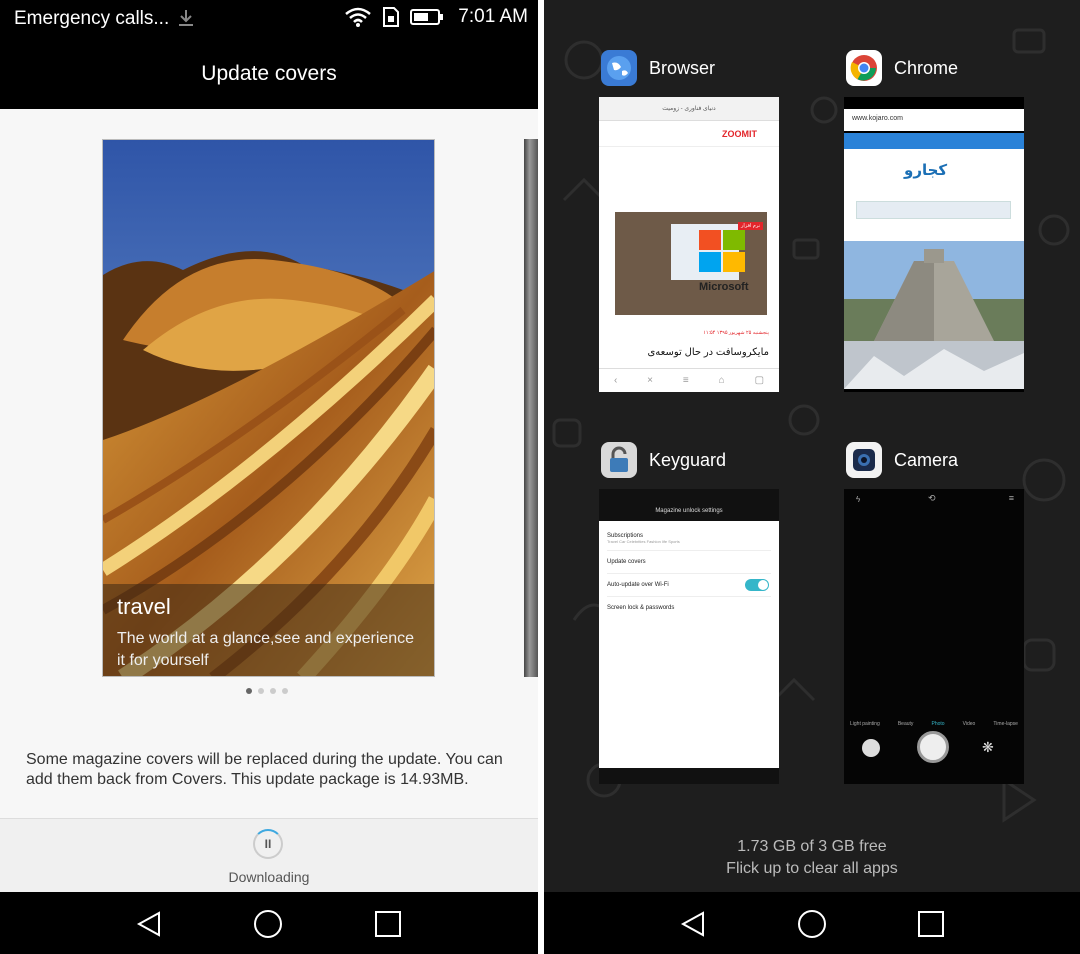 Image resolution: width=1080 pixels, height=954 pixels. I want to click on clear-apps-hint: Flick up to clear all apps, so click(812, 868).